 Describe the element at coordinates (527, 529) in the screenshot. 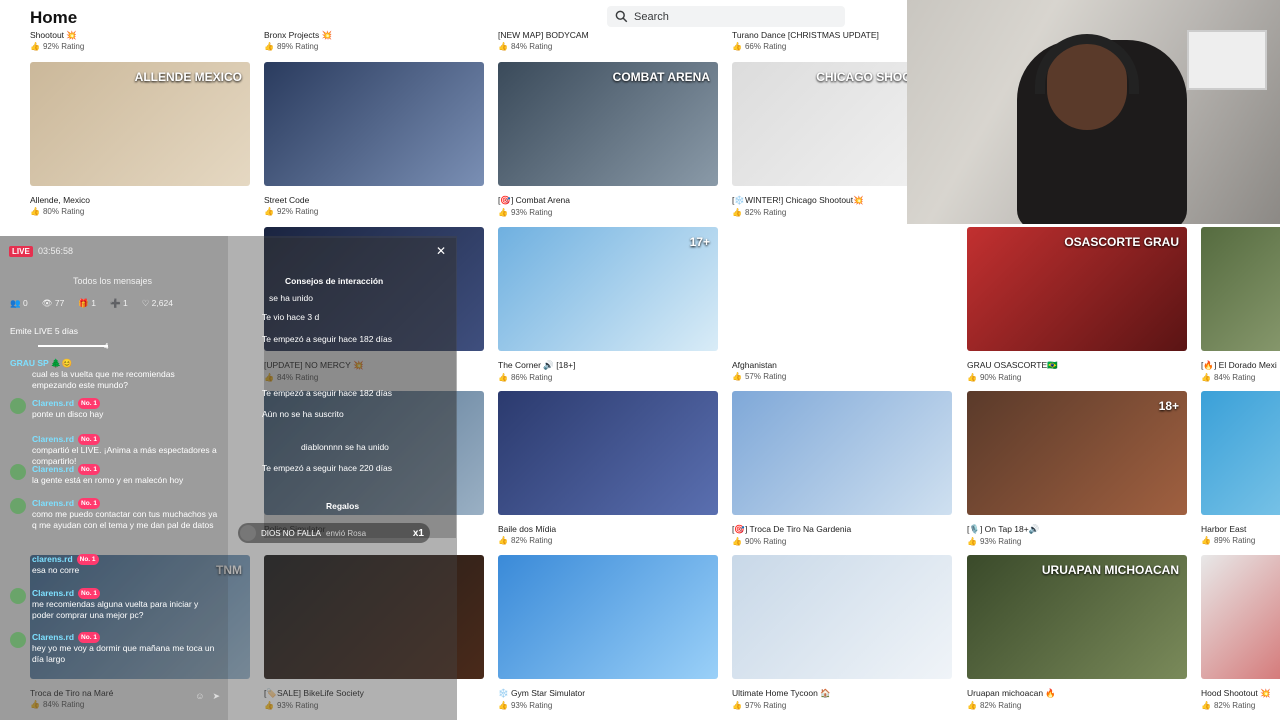

I see `game-title: Baile dos Mídia` at that location.